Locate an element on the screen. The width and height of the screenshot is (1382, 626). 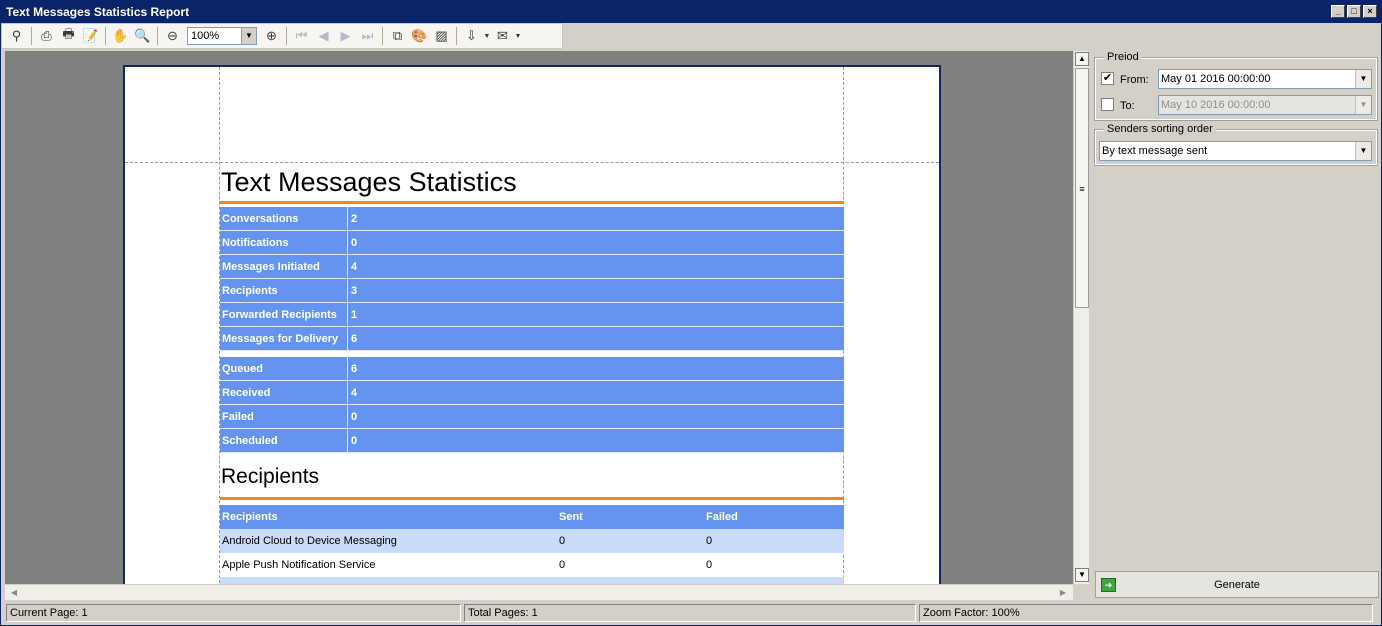
to-date-value: May 10 2016 00:00:00 is located at coordinates (1216, 105).